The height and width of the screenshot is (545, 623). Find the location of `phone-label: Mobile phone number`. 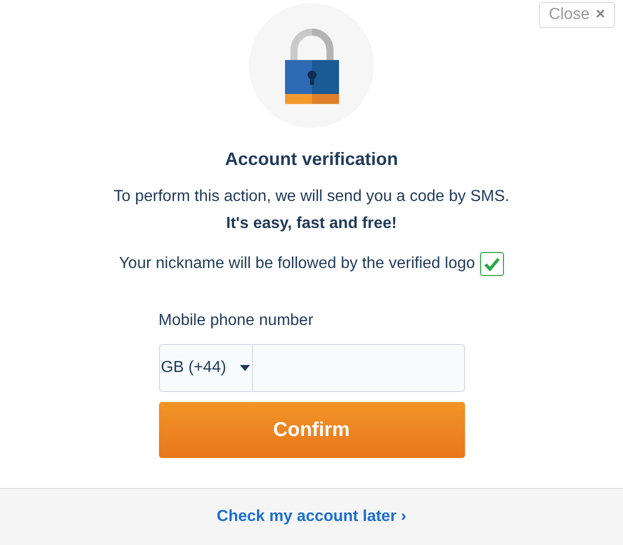

phone-label: Mobile phone number is located at coordinates (236, 321).